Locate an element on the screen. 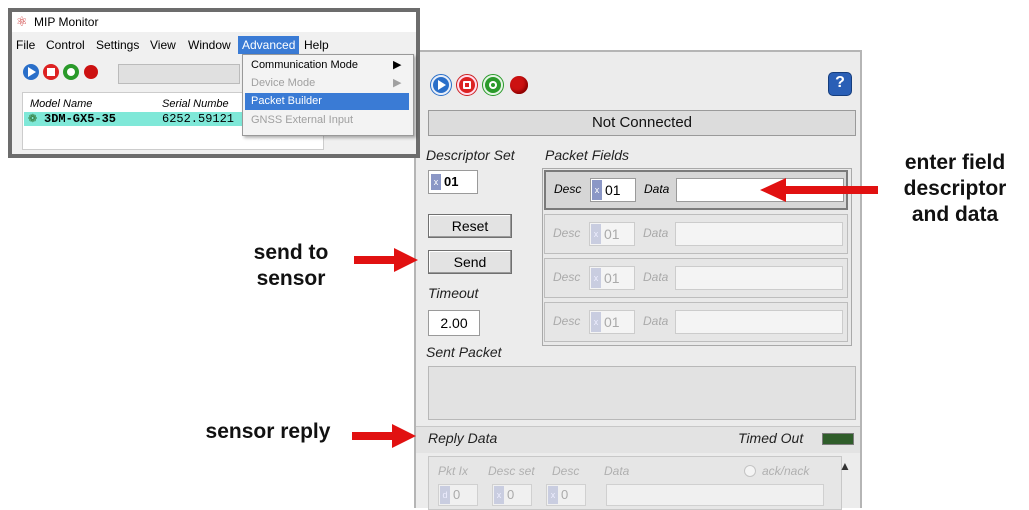  timeout-input: 2.00 is located at coordinates (454, 323).